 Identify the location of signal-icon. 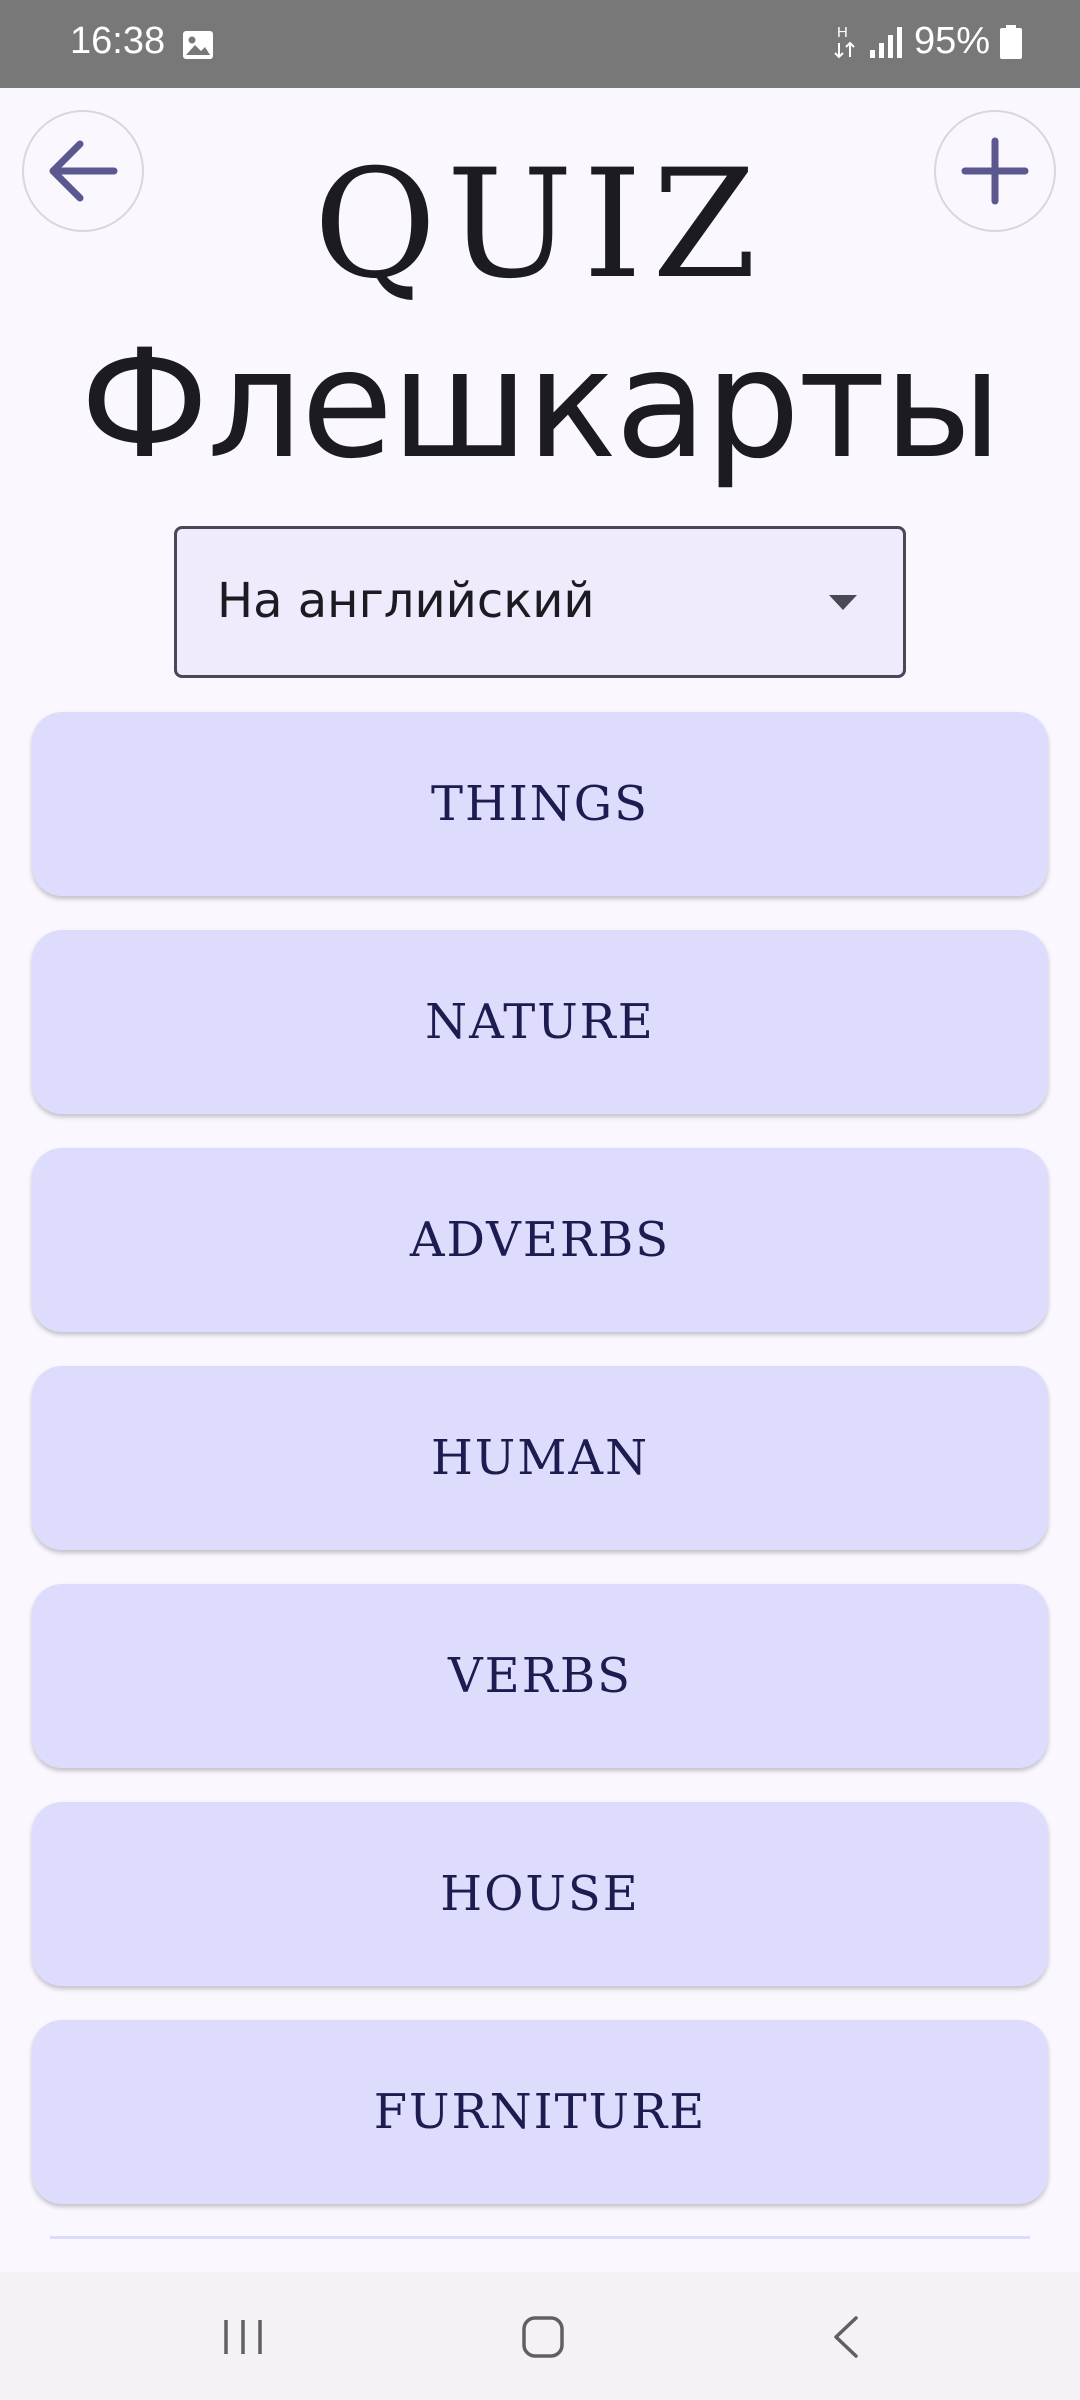
(885, 42).